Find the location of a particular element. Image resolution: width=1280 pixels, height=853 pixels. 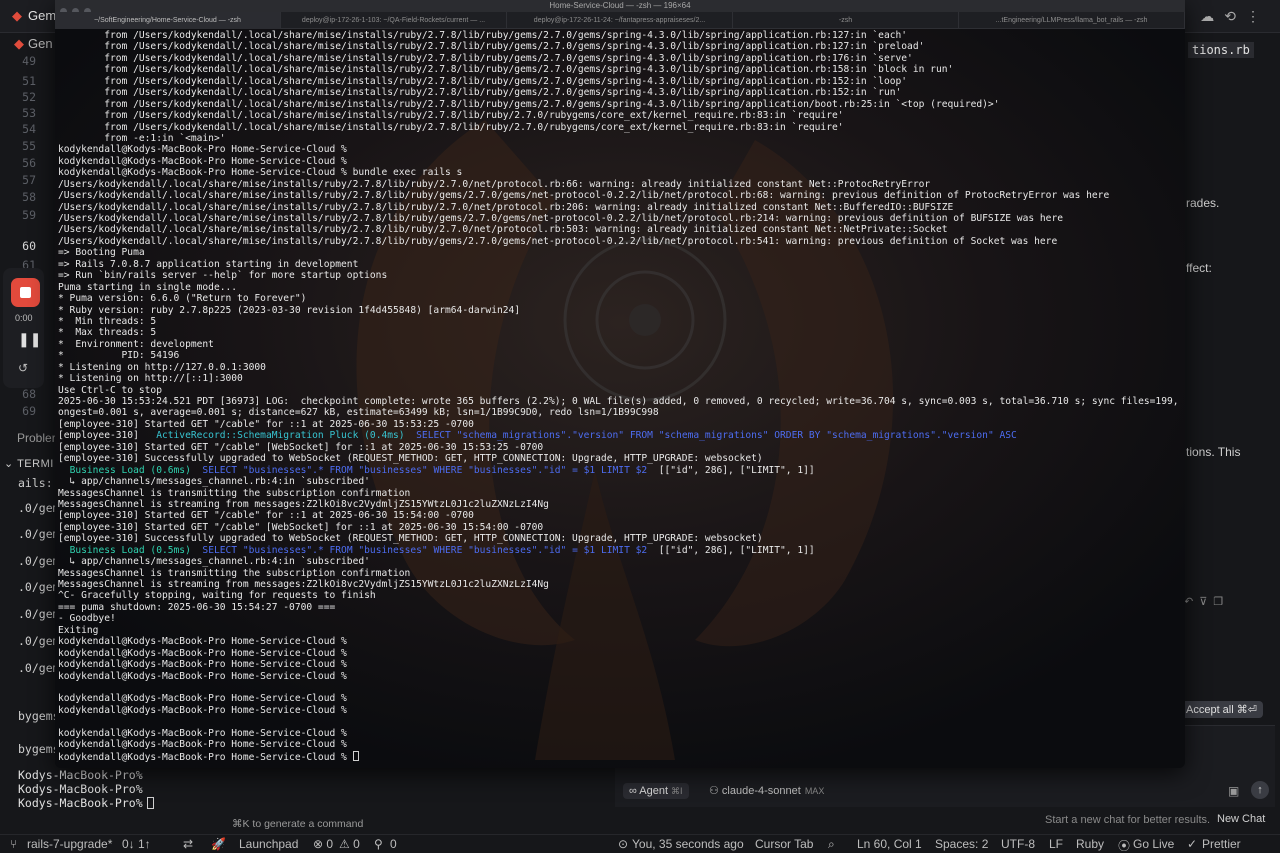

line-endings: LF is located at coordinates (1056, 844).